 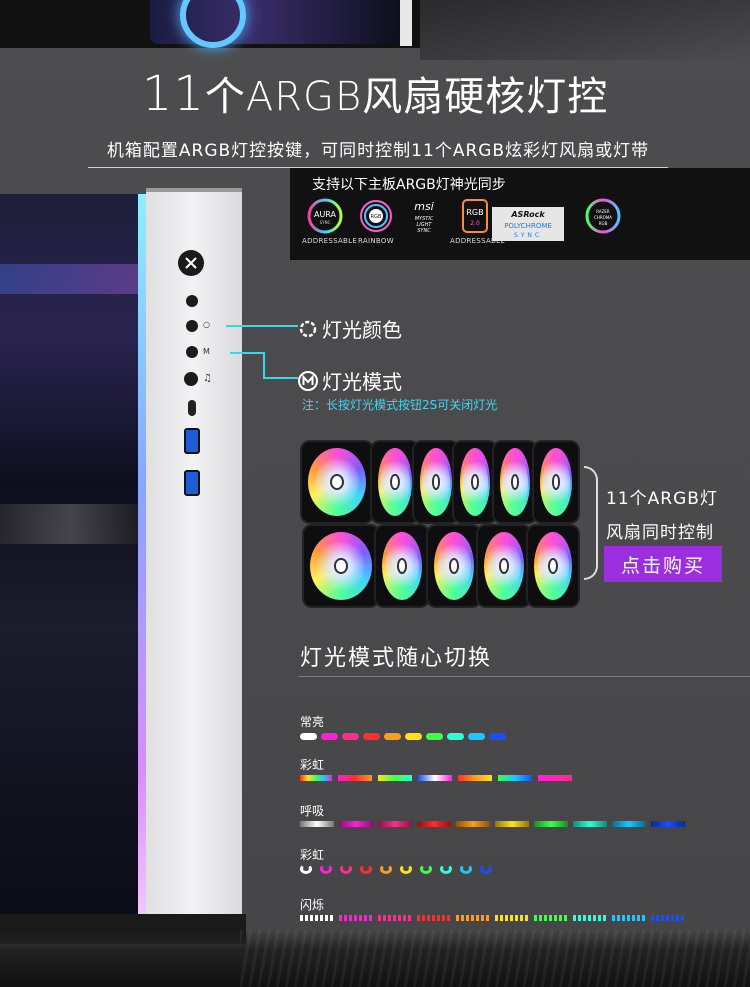 I want to click on msi-mystic-light-logo: msi MYSTIC LIGHT SYNC, so click(x=424, y=217).